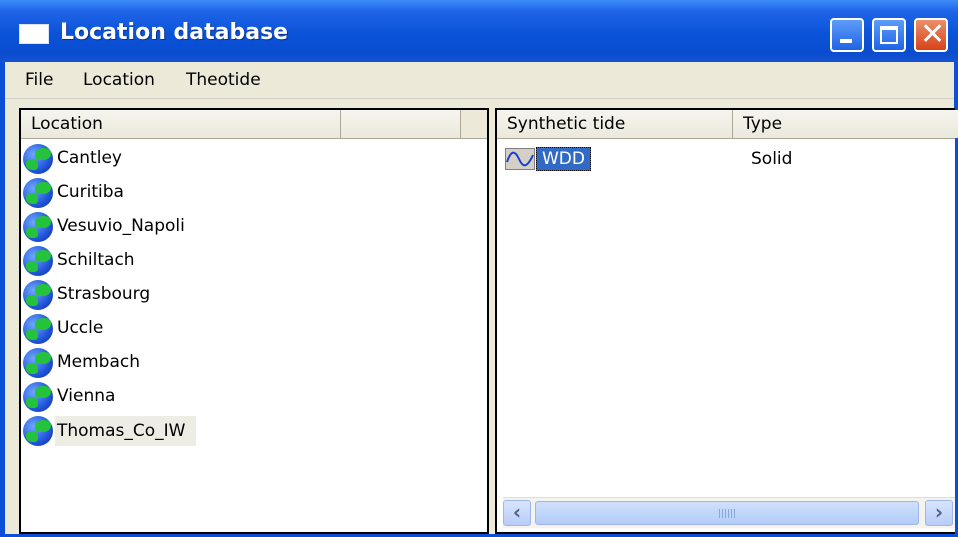  I want to click on column-header-synthetic-tide-label: Synthetic tide, so click(566, 124).